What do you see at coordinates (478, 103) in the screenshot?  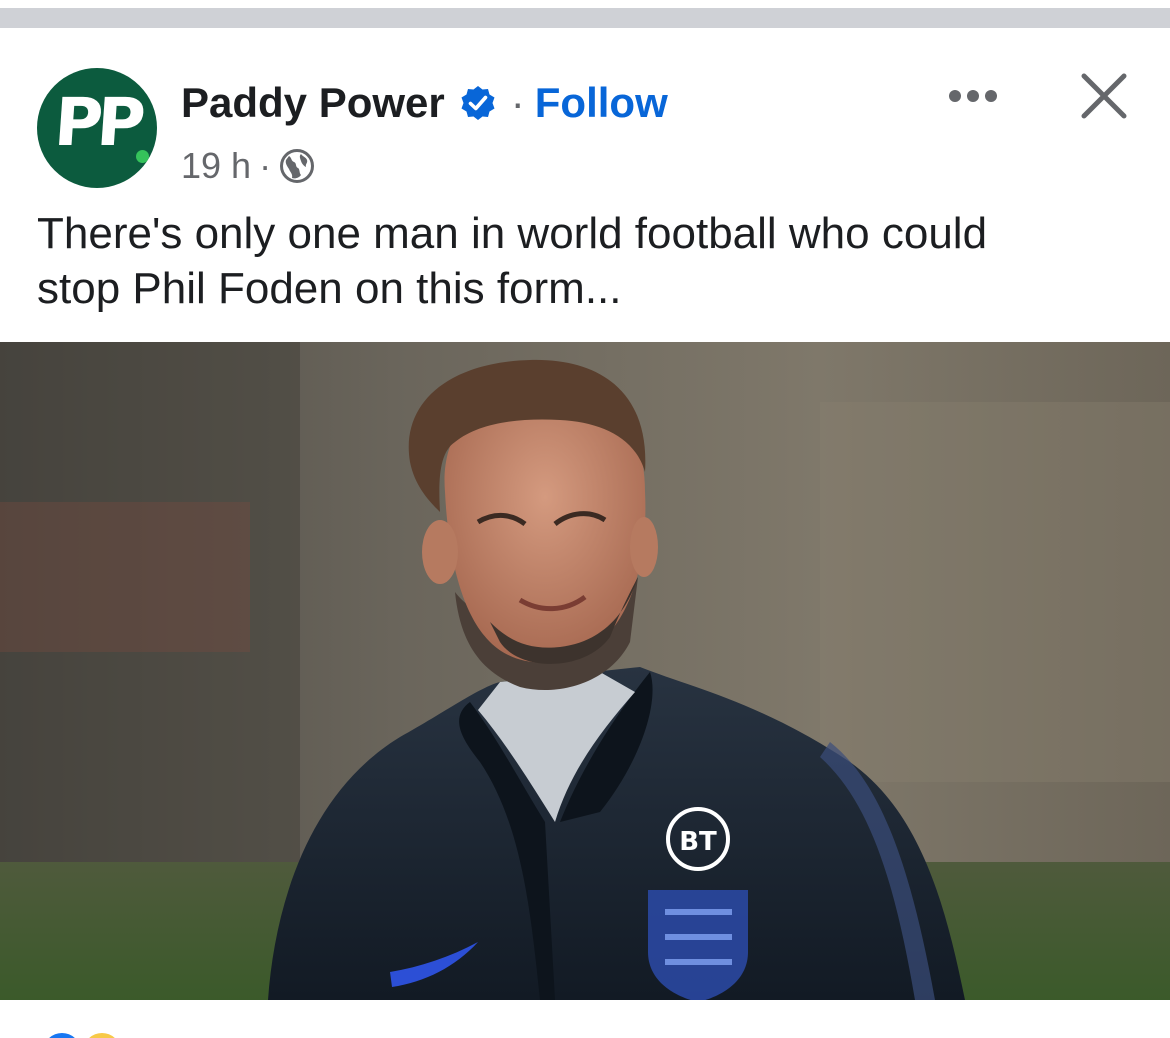 I see `verified-badge-icon` at bounding box center [478, 103].